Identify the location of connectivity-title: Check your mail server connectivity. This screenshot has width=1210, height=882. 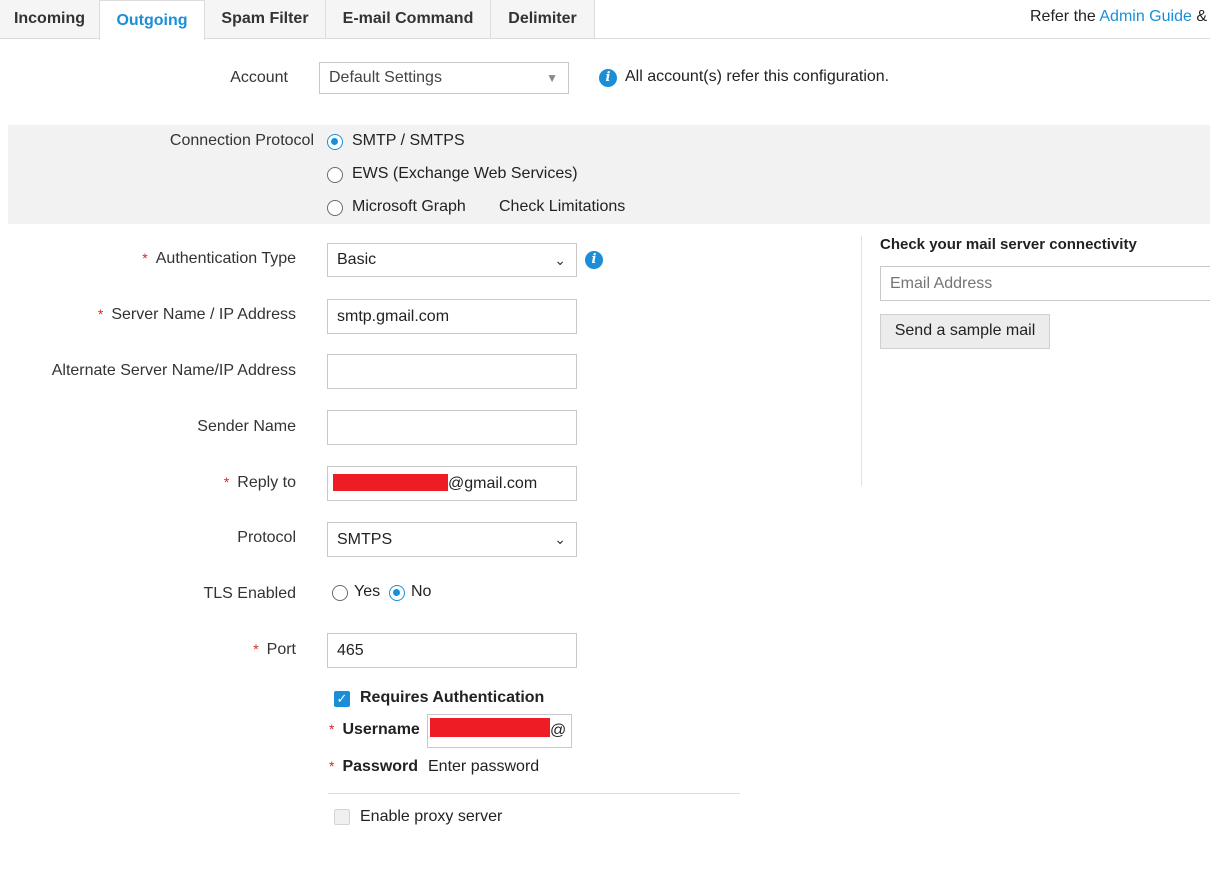
(1008, 244).